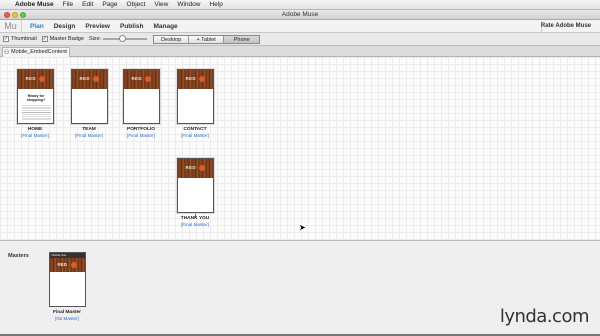  I want to click on layout-desktop-button: Desktop, so click(172, 39).